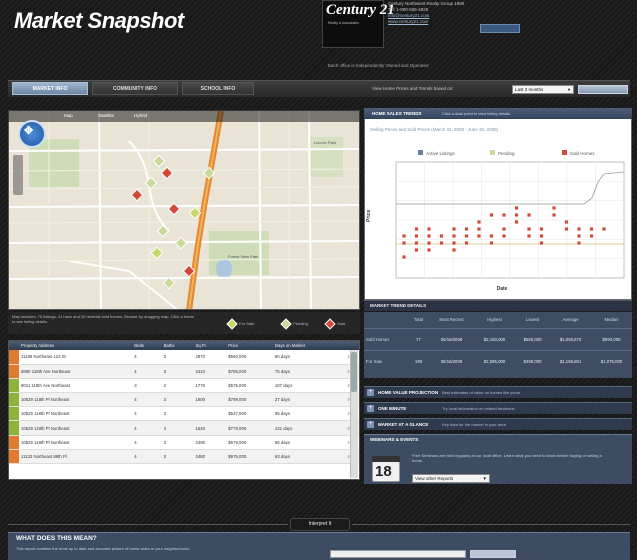 This screenshot has height=560, width=637. What do you see at coordinates (532, 320) in the screenshot?
I see `trend-col: Lowest` at bounding box center [532, 320].